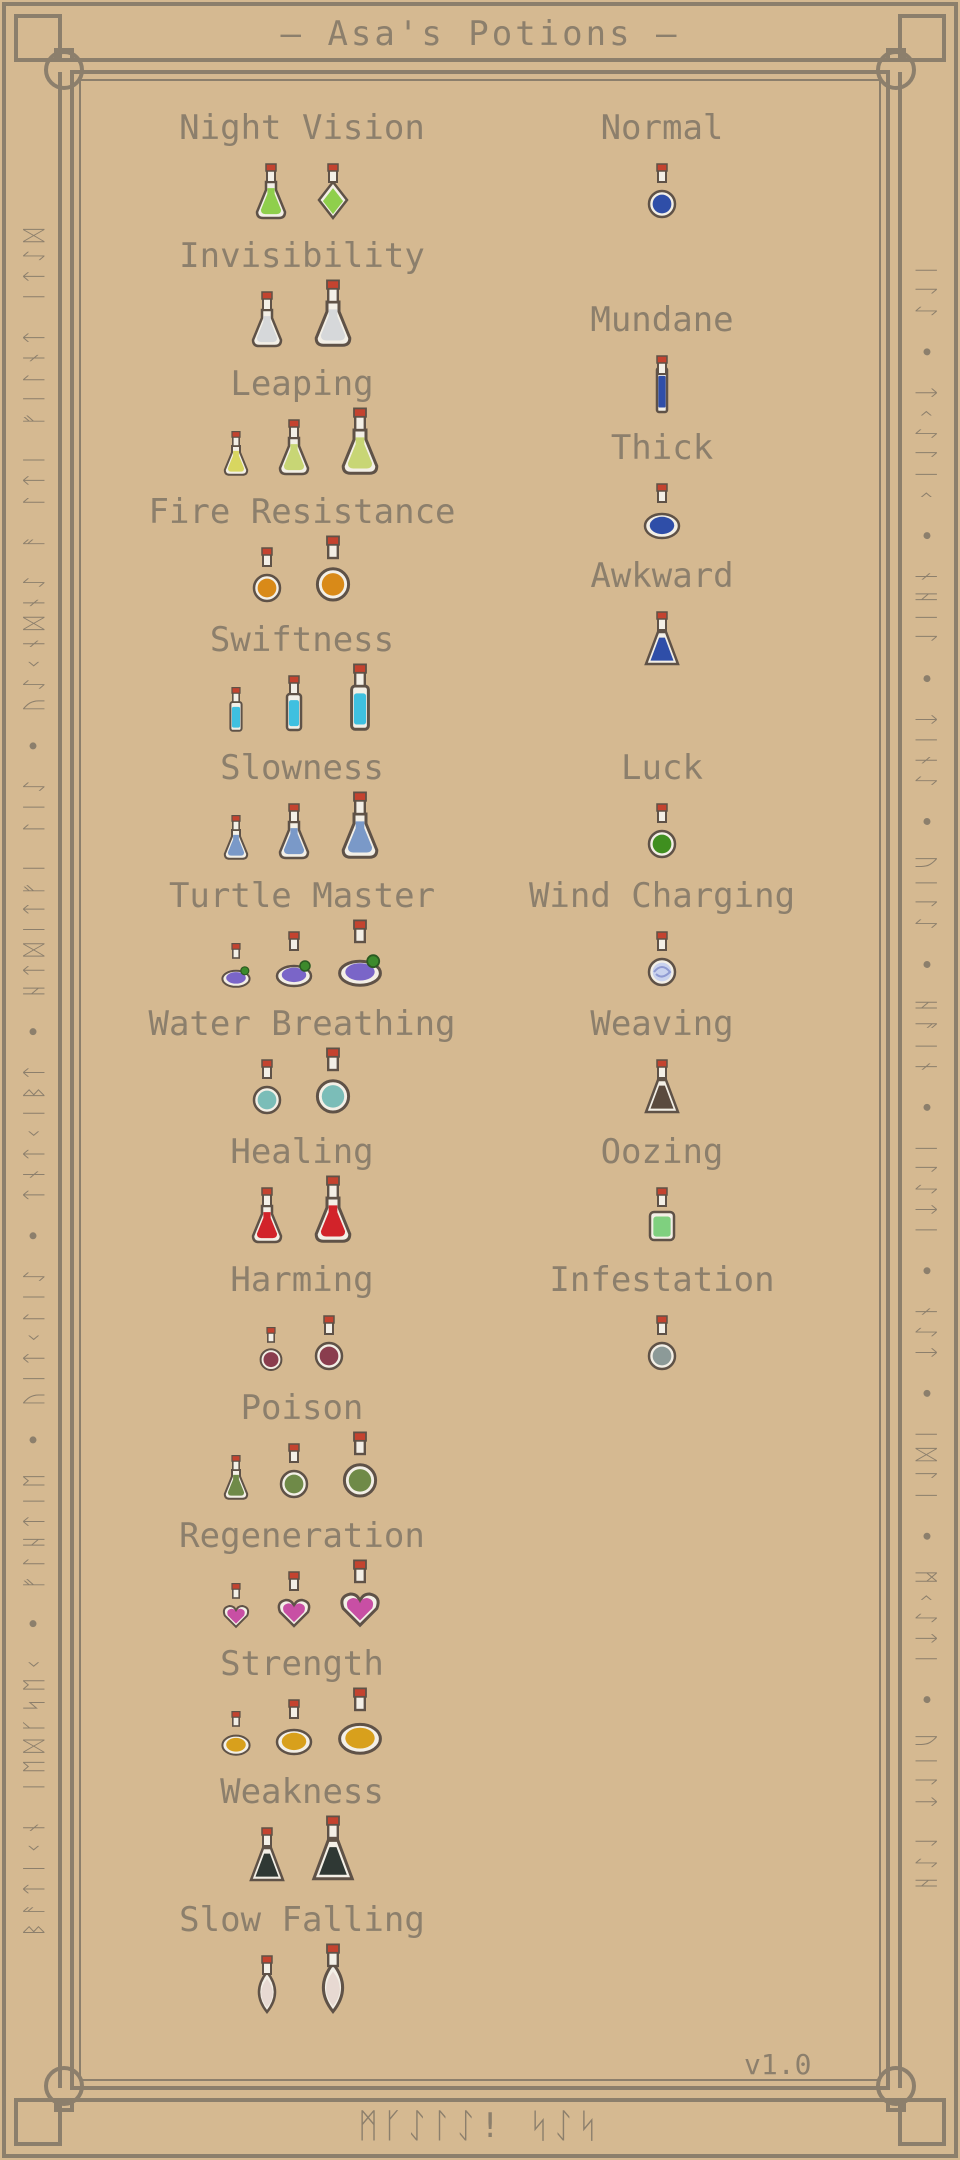 The image size is (960, 2160). I want to click on potion-name: Strength, so click(302, 1664).